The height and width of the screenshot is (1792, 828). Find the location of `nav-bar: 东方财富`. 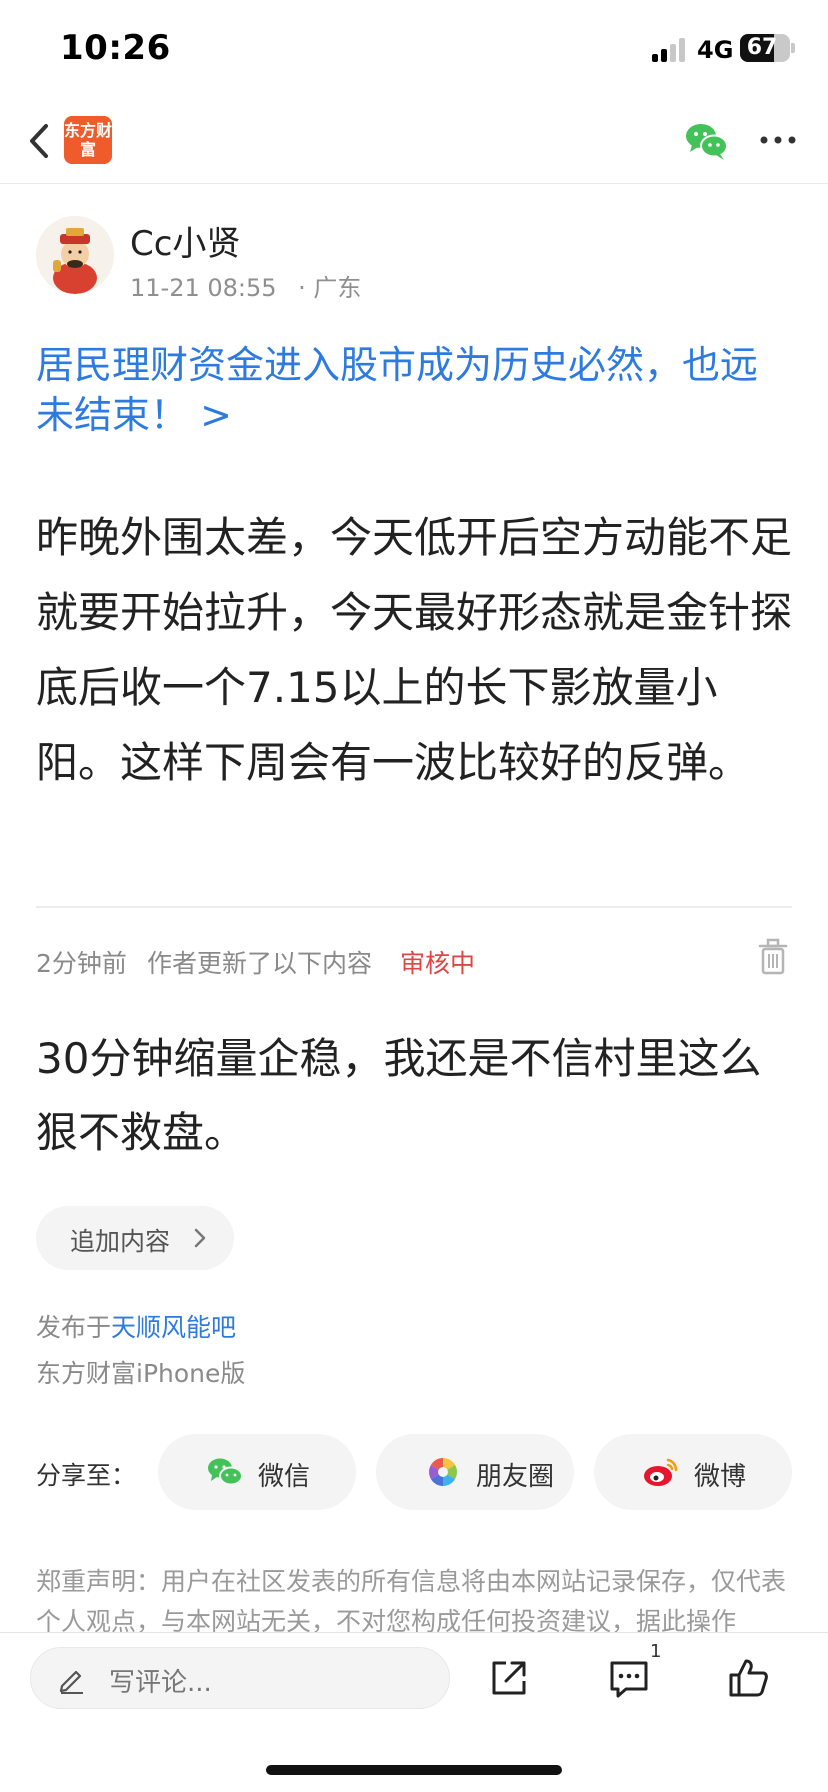

nav-bar: 东方财富 is located at coordinates (414, 142).